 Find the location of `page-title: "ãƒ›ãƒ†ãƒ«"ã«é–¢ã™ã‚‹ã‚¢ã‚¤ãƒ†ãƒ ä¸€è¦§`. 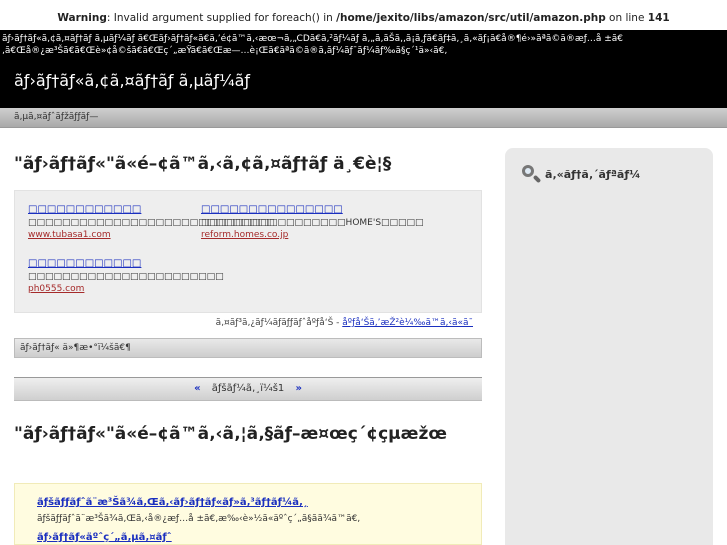

page-title: "ãƒ›ãƒ†ãƒ«"ã«é–¢ã™ã‚‹ã‚¢ã‚¤ãƒ†ãƒ ä¸€è¦§ is located at coordinates (203, 164).